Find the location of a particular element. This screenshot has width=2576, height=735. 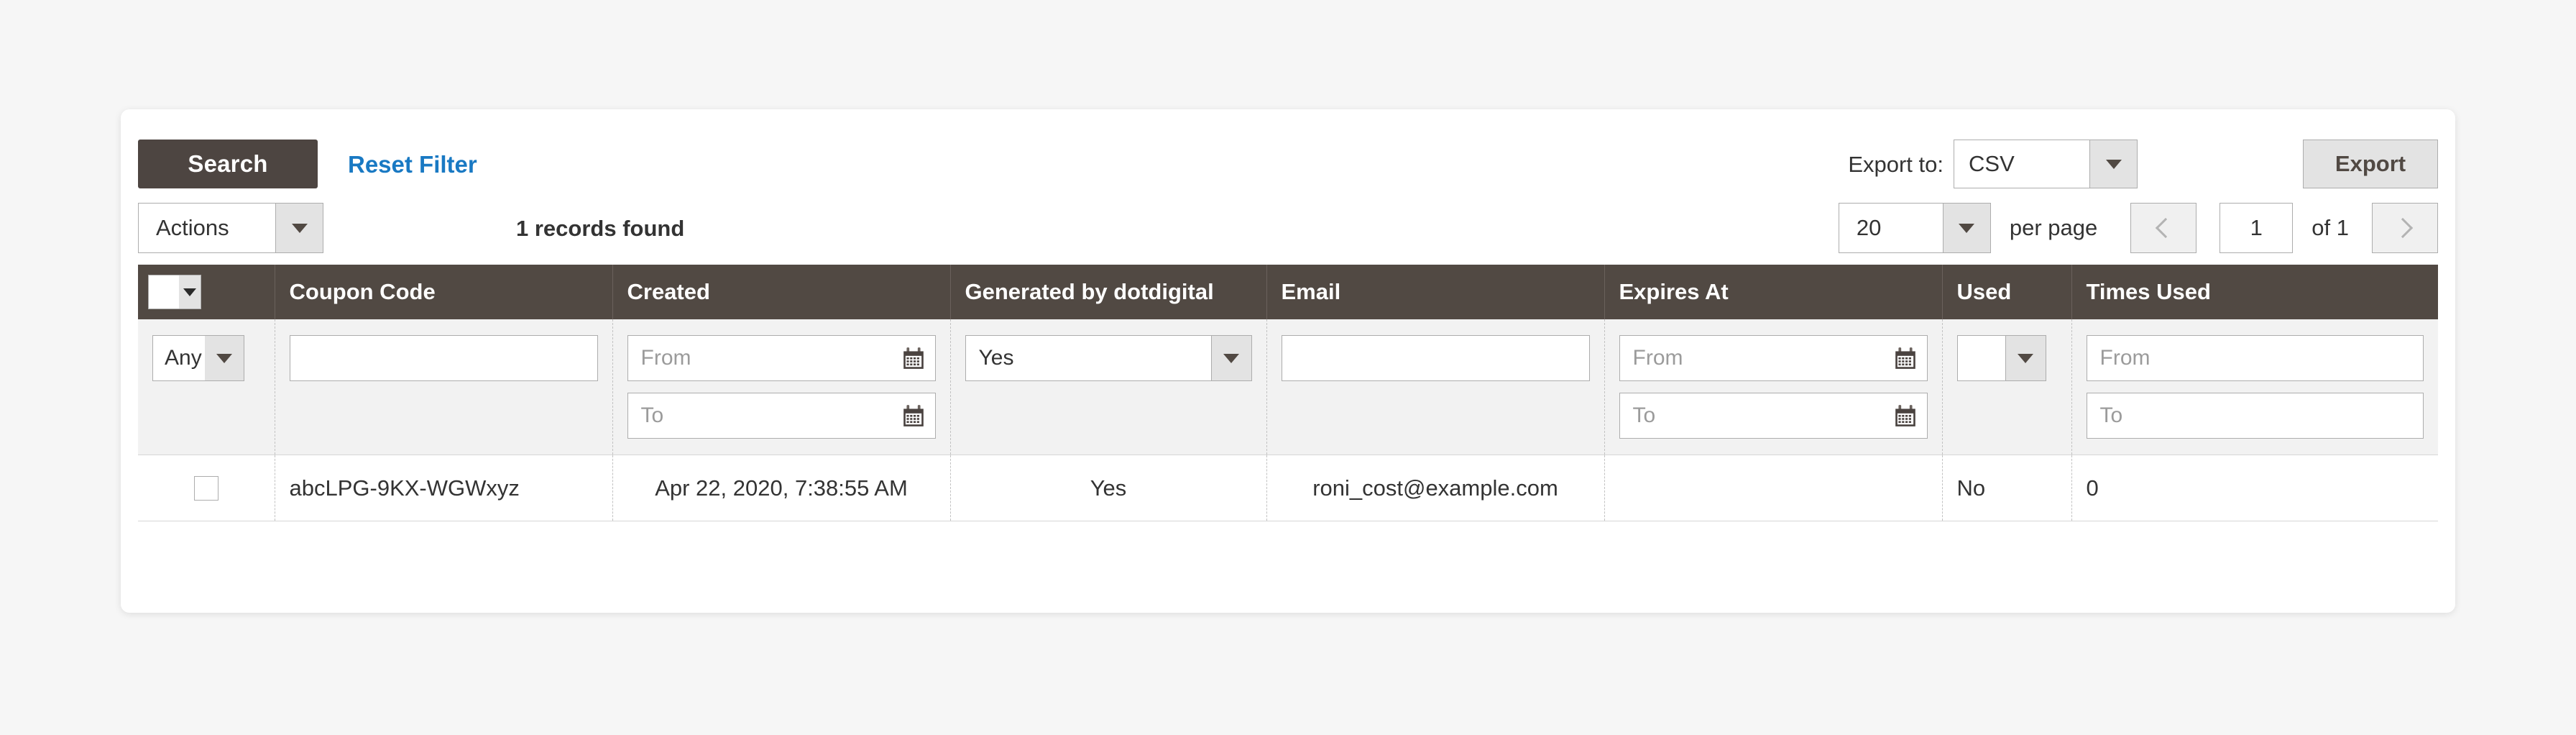

cell-expires-at is located at coordinates (1773, 488).